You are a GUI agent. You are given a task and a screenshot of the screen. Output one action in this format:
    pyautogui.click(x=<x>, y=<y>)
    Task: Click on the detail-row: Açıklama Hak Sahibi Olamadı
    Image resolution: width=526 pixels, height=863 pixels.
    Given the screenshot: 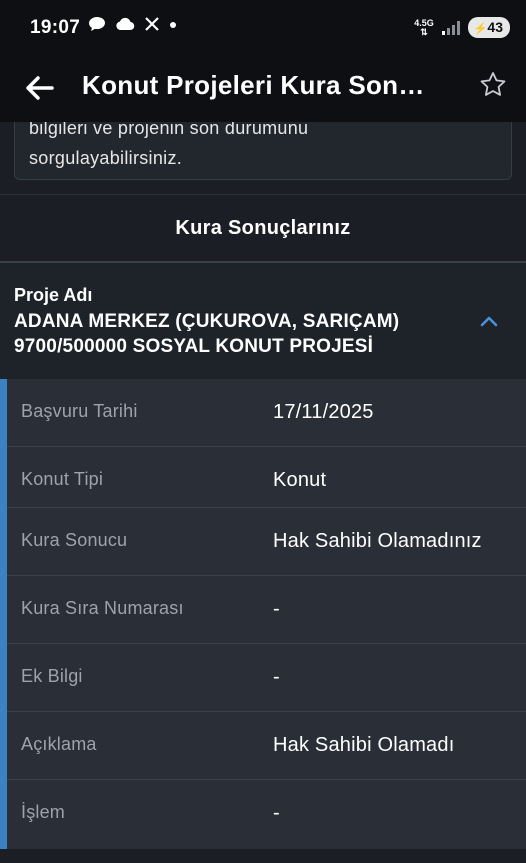 What is the action you would take?
    pyautogui.click(x=266, y=746)
    